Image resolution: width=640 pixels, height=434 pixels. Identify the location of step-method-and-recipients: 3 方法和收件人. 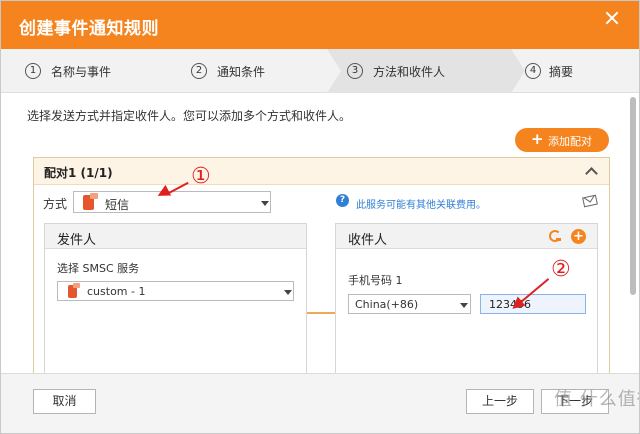
(419, 71).